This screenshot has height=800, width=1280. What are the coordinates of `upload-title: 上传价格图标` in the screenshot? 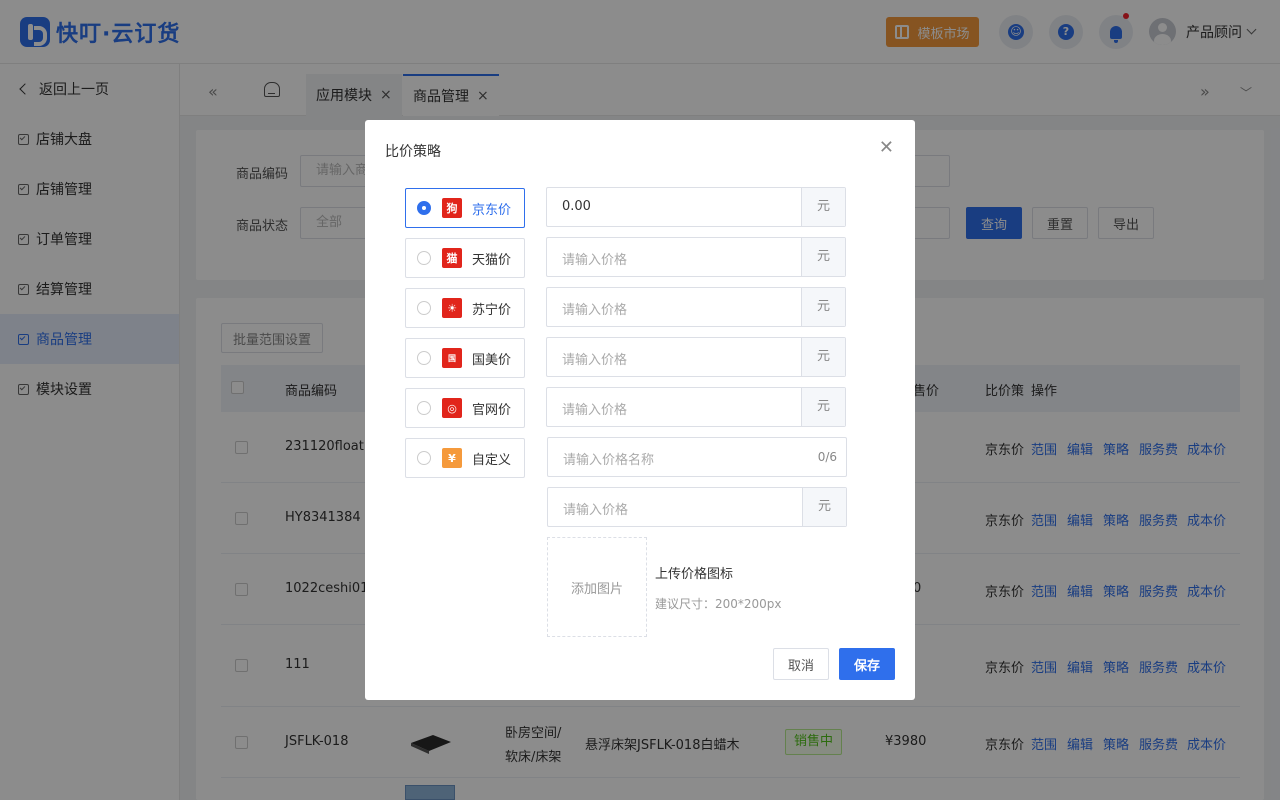 It's located at (694, 574).